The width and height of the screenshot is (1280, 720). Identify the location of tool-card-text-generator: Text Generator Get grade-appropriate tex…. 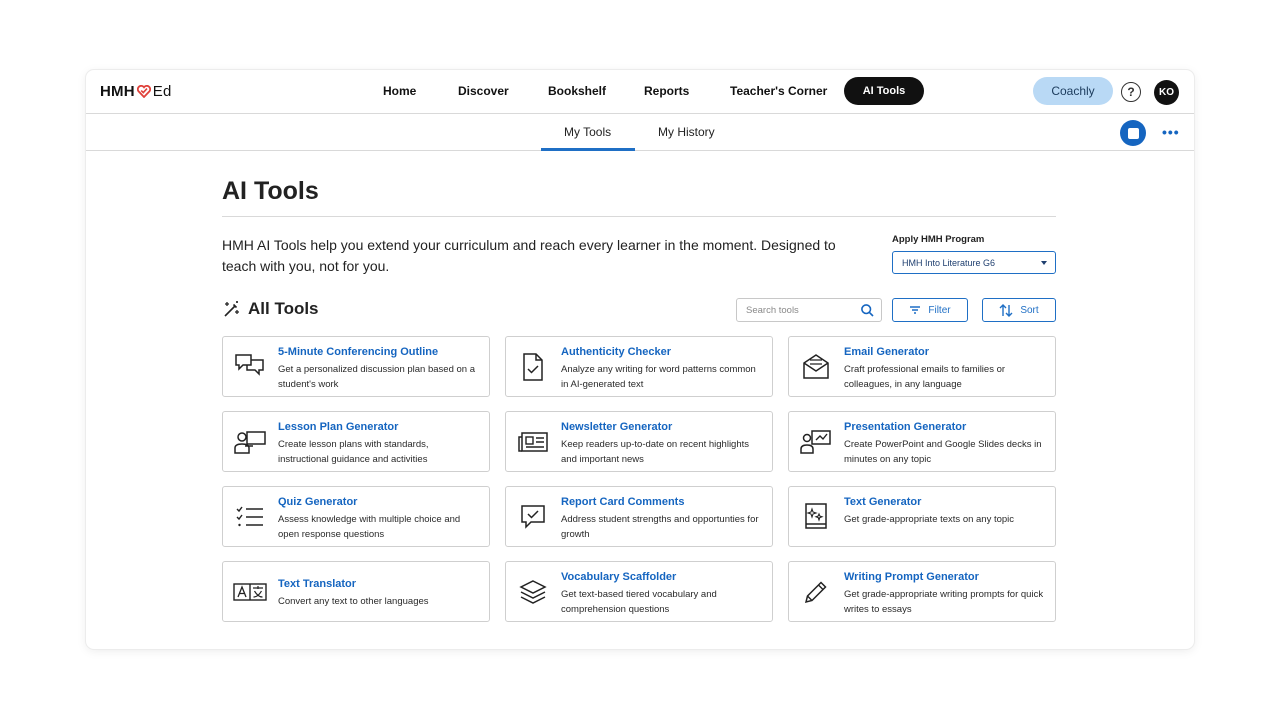
(922, 516).